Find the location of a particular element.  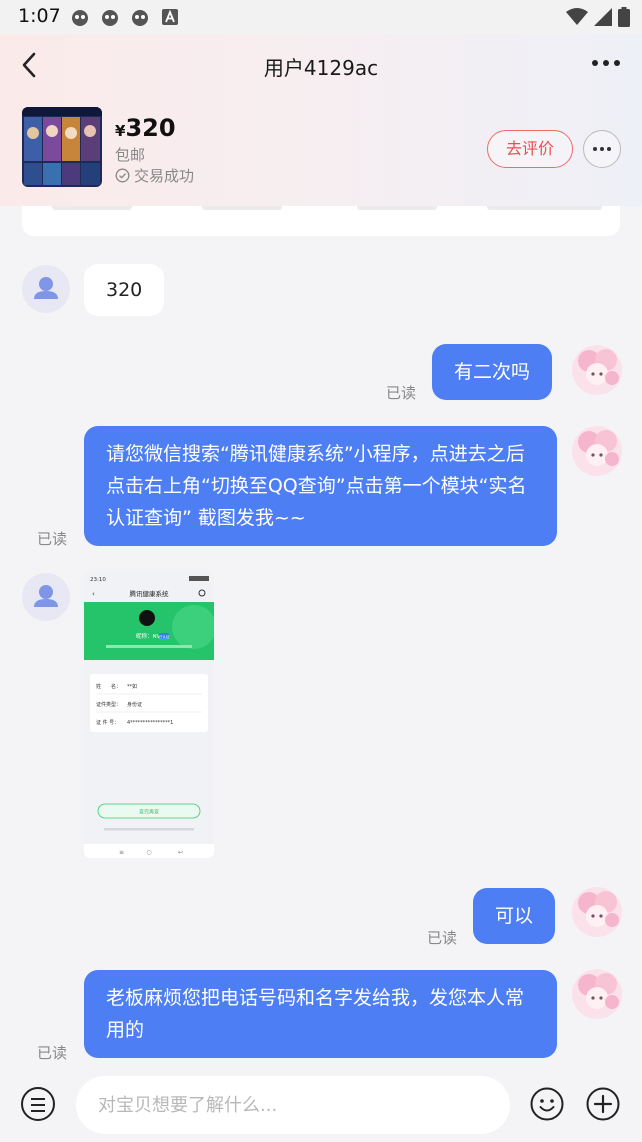

message-bubble: 老板麻烦您把电话号码和名字发给我，发您本人常用的 is located at coordinates (320, 1014).